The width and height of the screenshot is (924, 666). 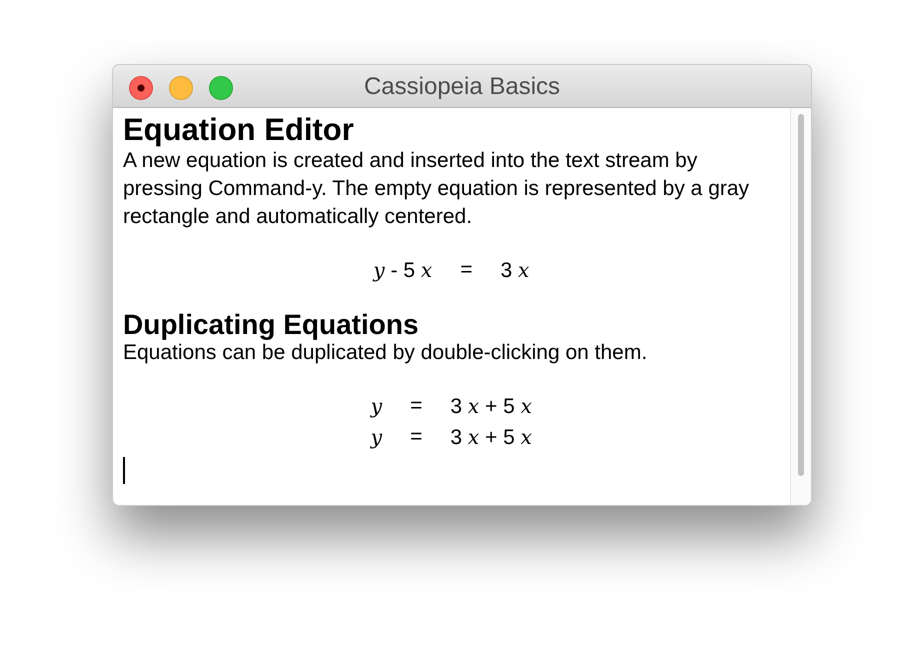 What do you see at coordinates (141, 88) in the screenshot?
I see `close-button` at bounding box center [141, 88].